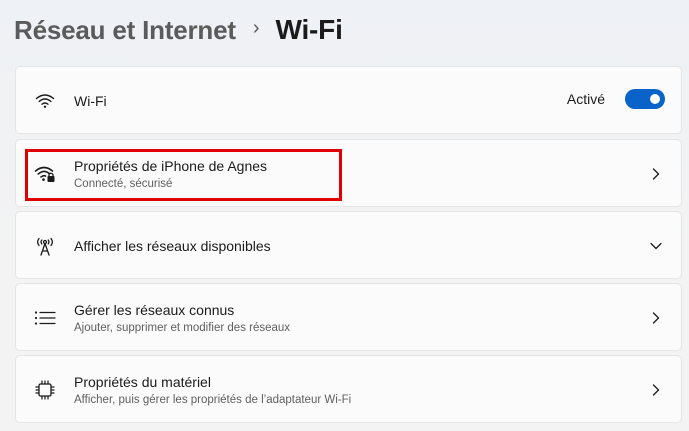  I want to click on wifi-secured-icon, so click(45, 174).